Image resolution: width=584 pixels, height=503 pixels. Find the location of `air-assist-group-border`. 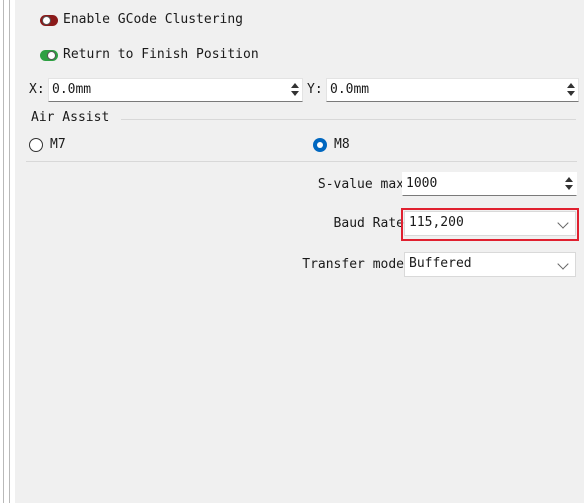

air-assist-group-border is located at coordinates (348, 119).